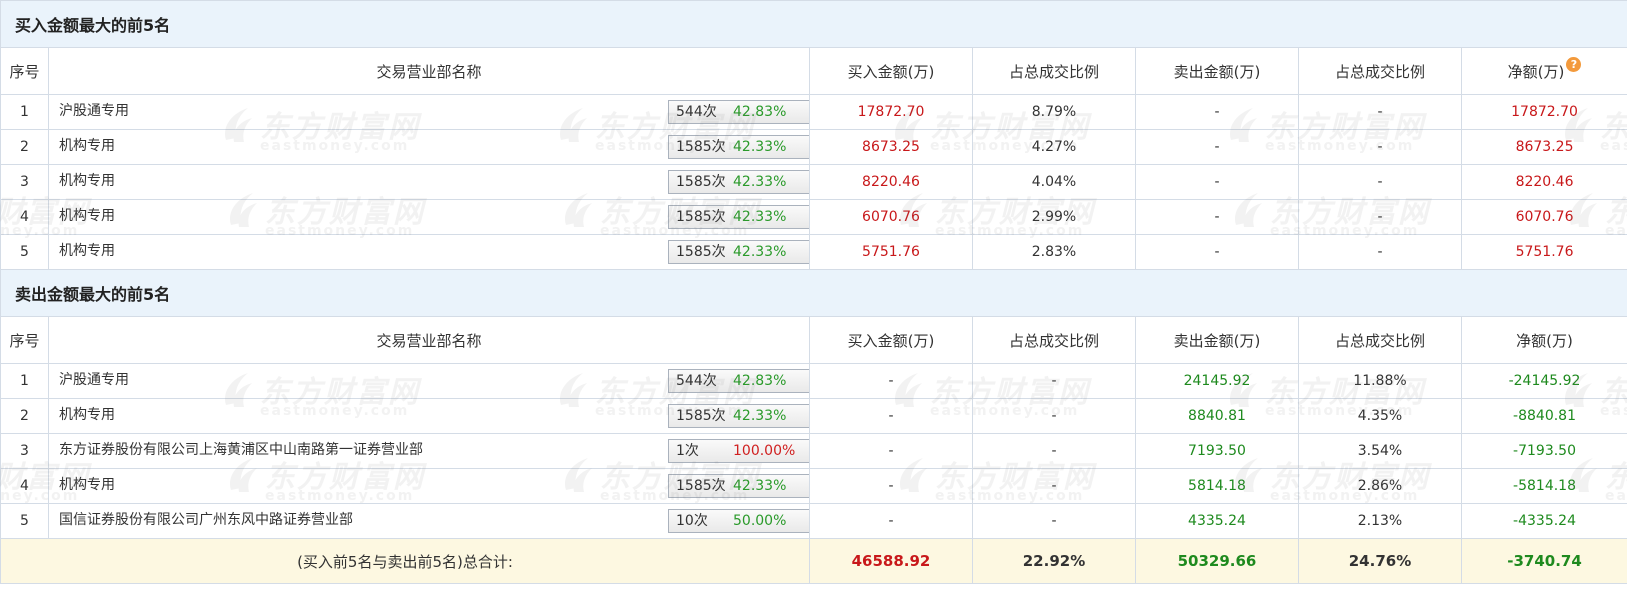 The width and height of the screenshot is (1627, 600). Describe the element at coordinates (891, 561) in the screenshot. I see `total-buy: 46588.92` at that location.